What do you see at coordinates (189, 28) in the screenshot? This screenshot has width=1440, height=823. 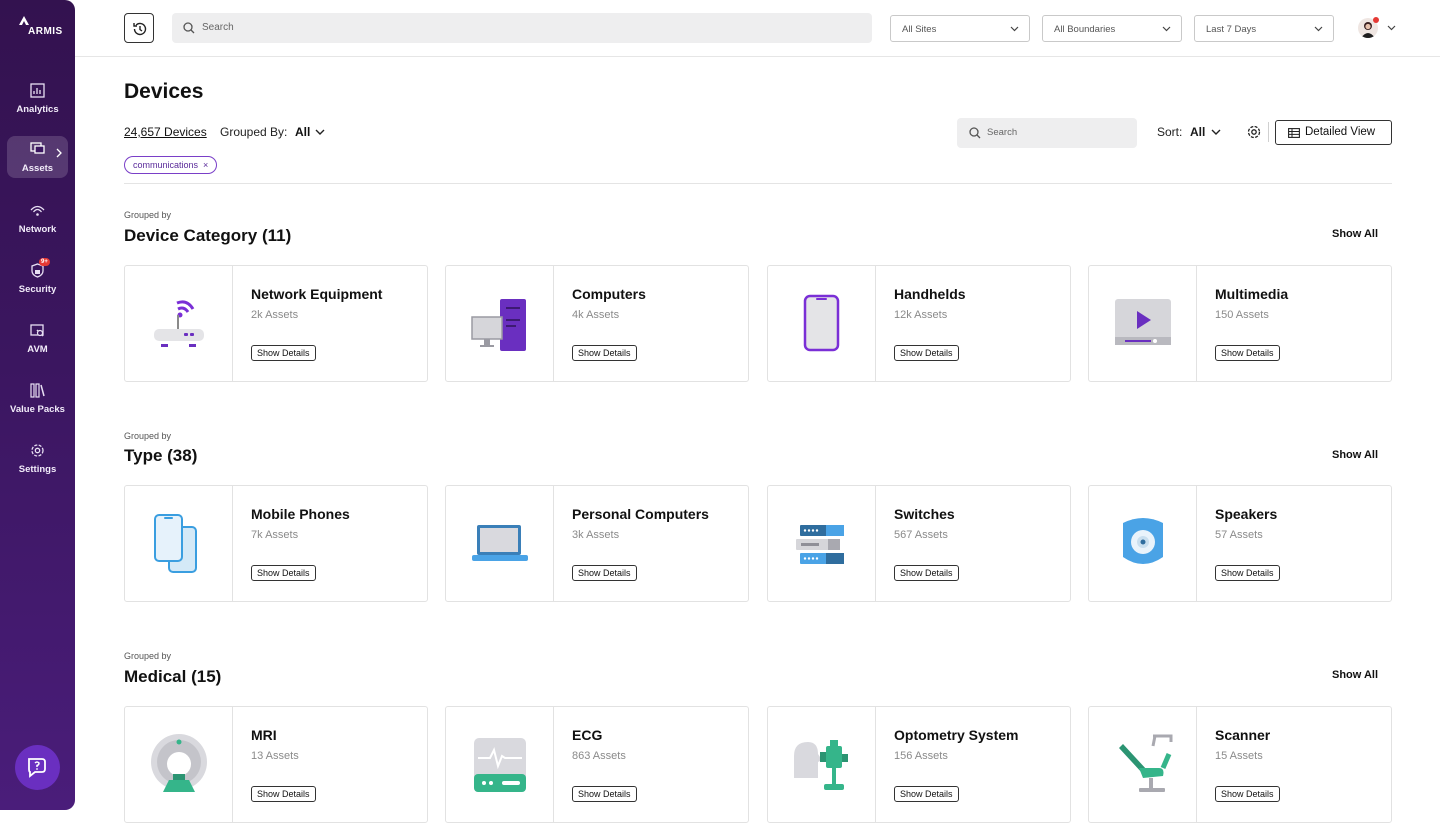 I see `search-icon` at bounding box center [189, 28].